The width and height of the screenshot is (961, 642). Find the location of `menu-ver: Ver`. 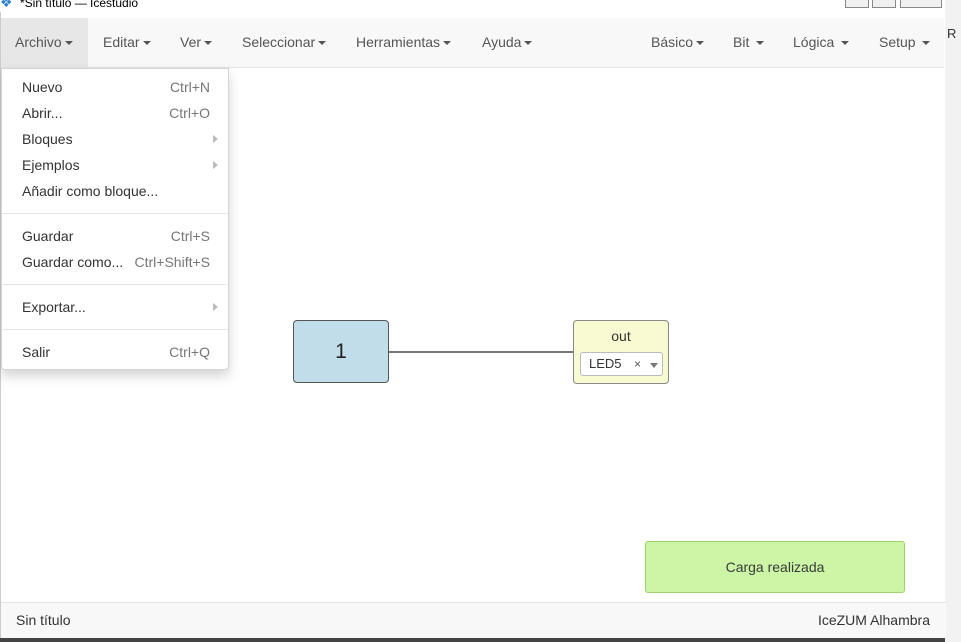

menu-ver: Ver is located at coordinates (196, 42).